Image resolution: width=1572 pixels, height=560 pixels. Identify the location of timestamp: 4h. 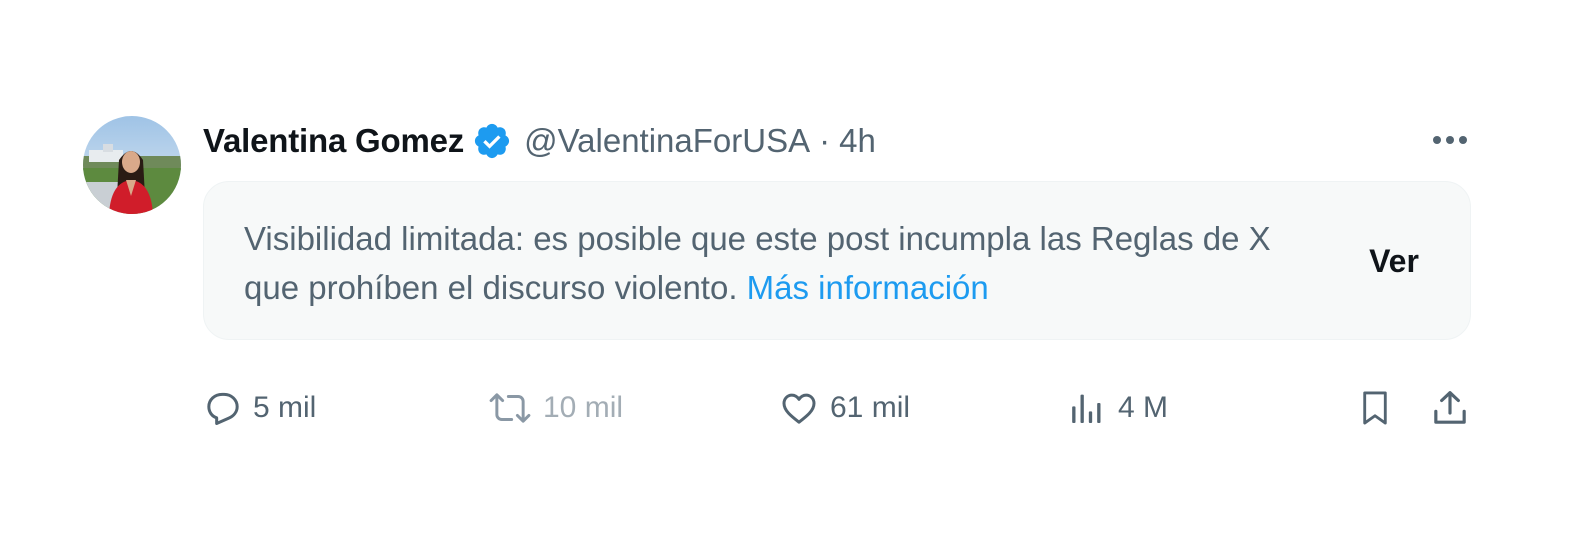
(857, 141).